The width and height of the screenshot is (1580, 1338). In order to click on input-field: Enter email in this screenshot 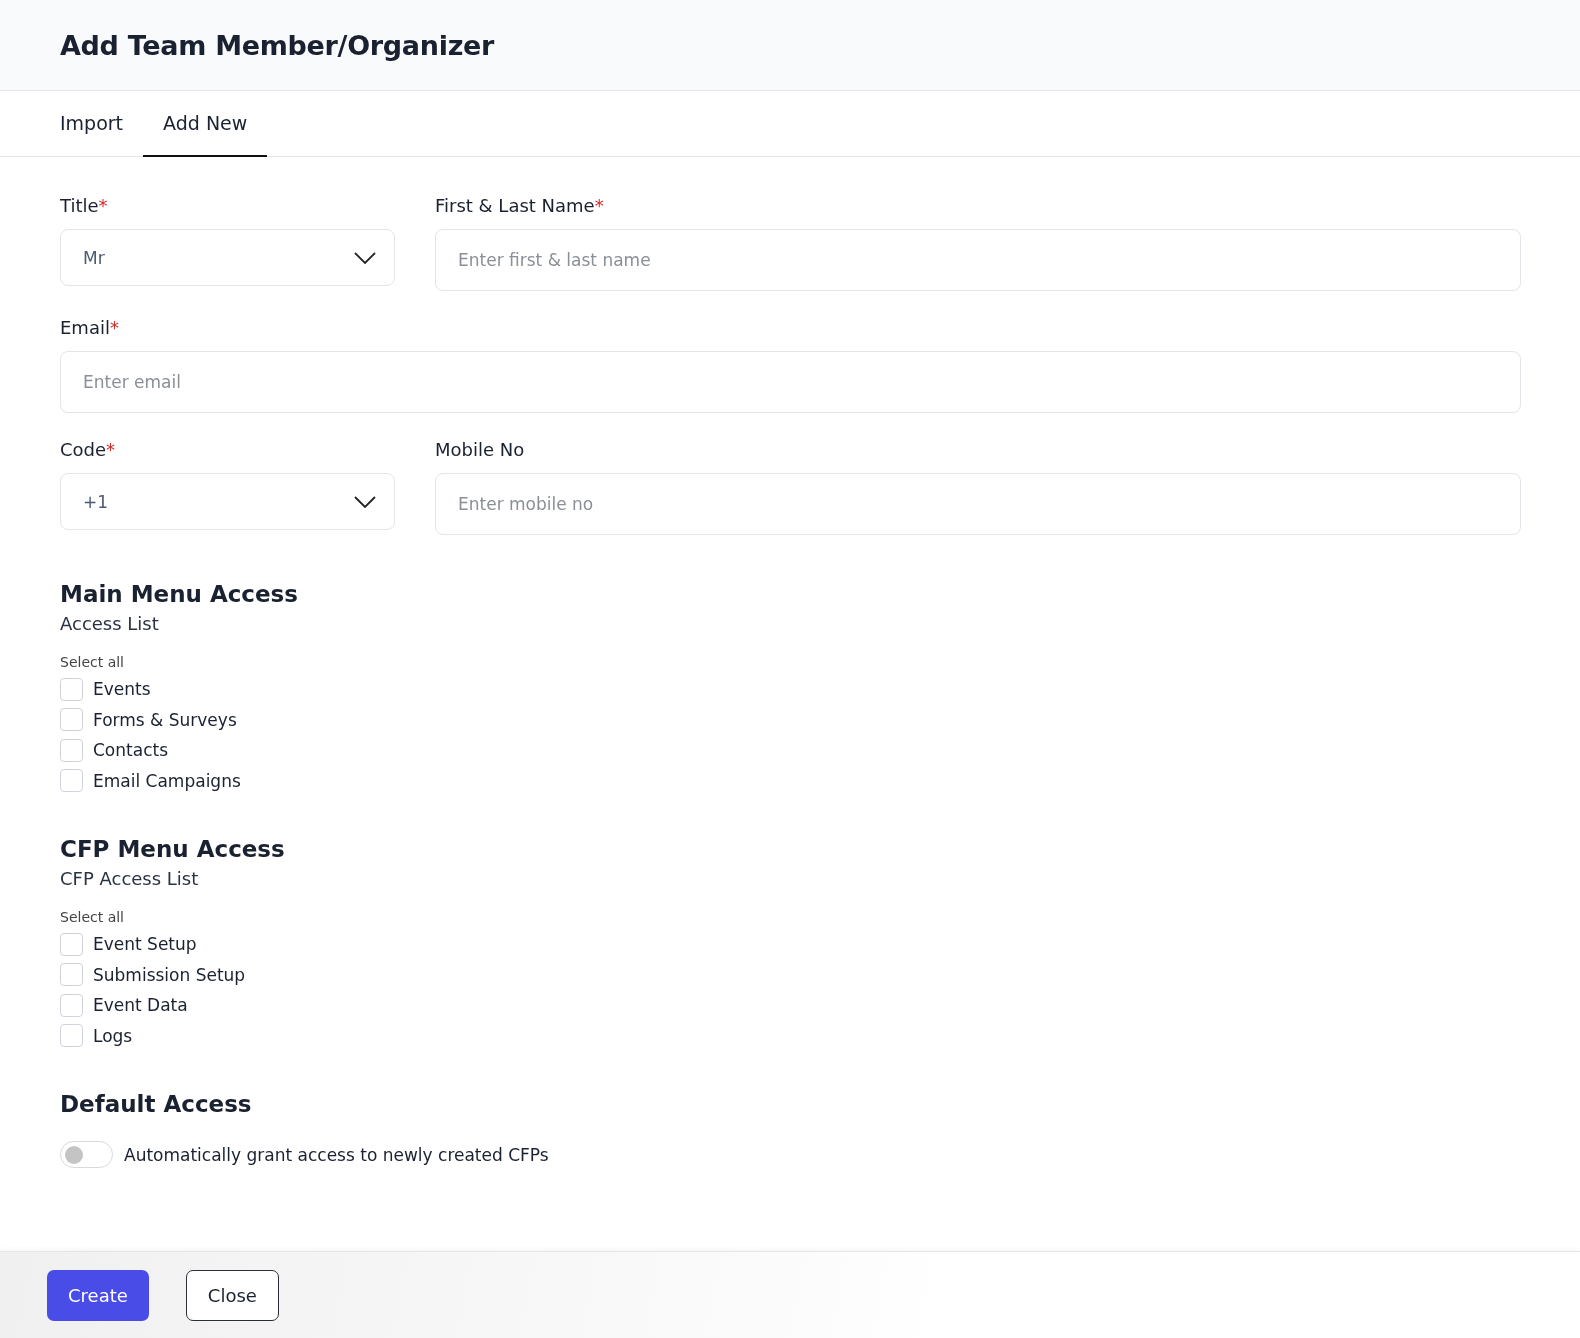, I will do `click(790, 382)`.